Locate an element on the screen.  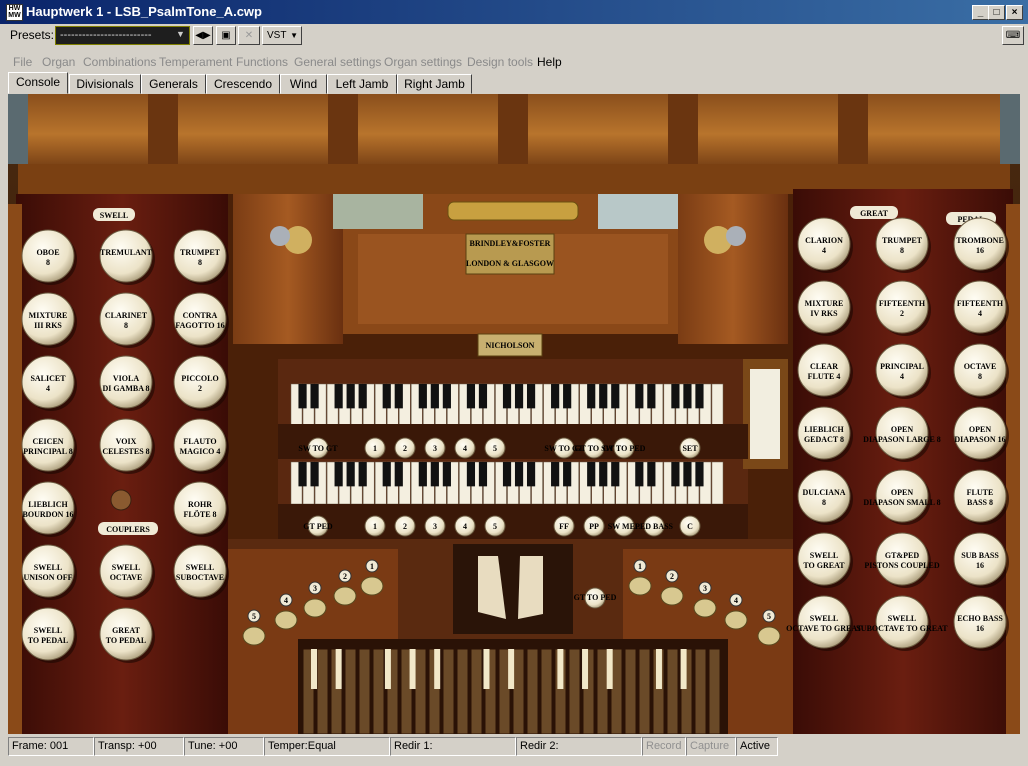
menu-organ: Organ is located at coordinates (58, 62).